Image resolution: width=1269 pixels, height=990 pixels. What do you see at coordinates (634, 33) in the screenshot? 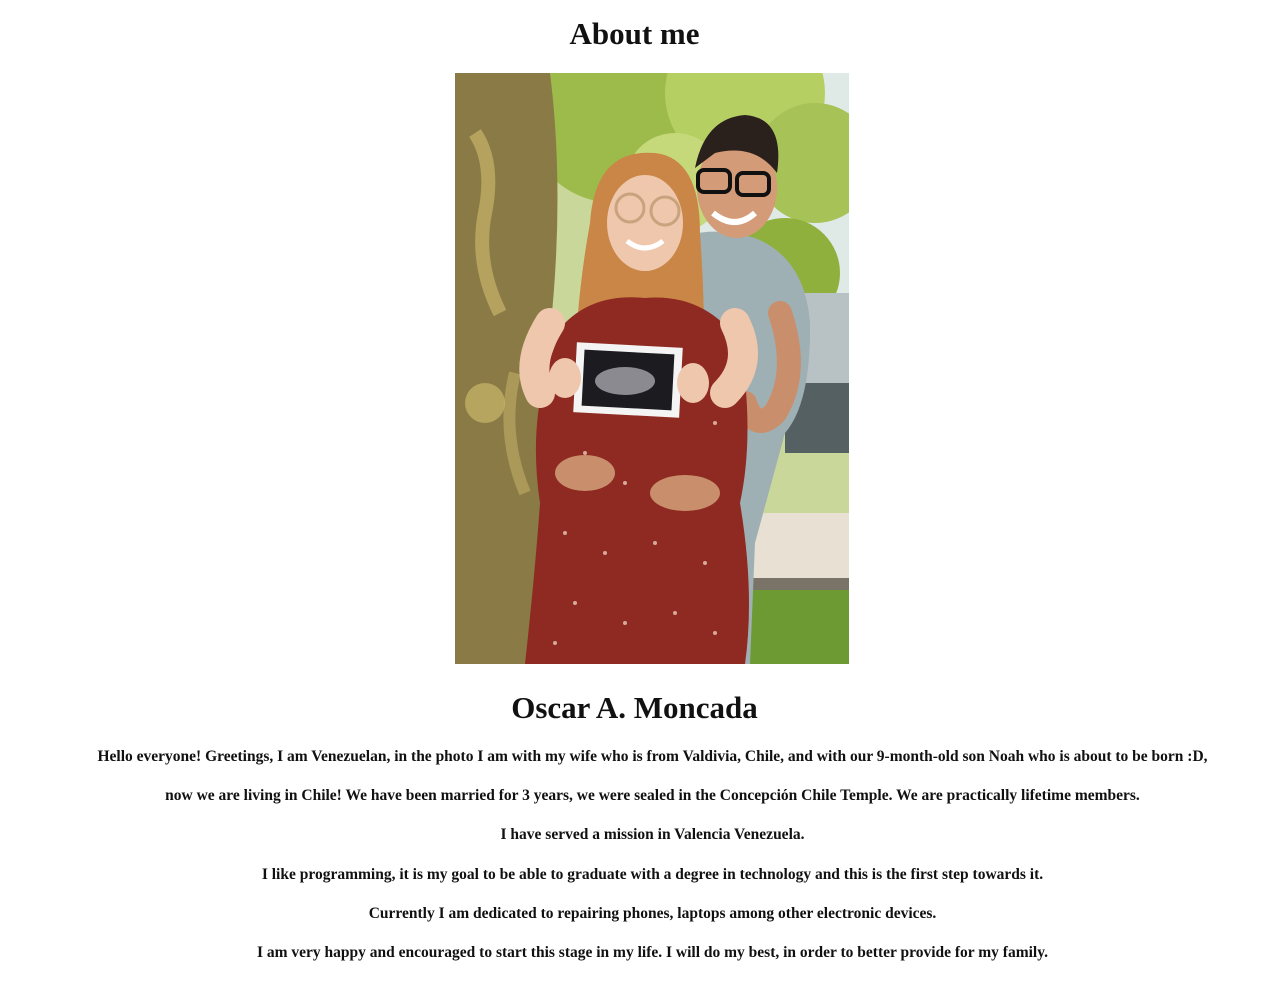
I see `page-title: About me` at bounding box center [634, 33].